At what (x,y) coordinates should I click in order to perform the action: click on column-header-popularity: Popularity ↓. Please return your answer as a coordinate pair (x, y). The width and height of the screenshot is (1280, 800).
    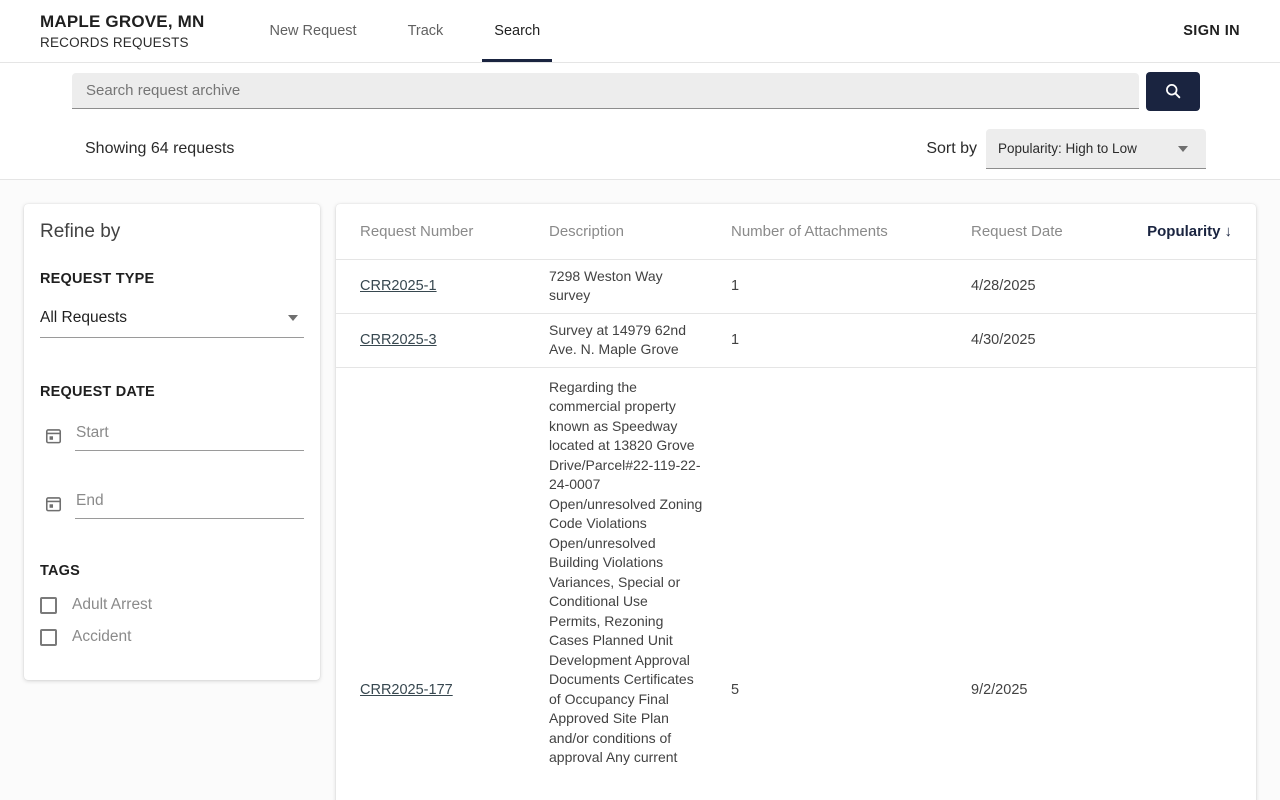
    Looking at the image, I should click on (1196, 231).